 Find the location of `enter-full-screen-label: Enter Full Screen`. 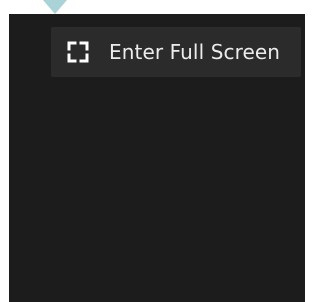

enter-full-screen-label: Enter Full Screen is located at coordinates (195, 52).